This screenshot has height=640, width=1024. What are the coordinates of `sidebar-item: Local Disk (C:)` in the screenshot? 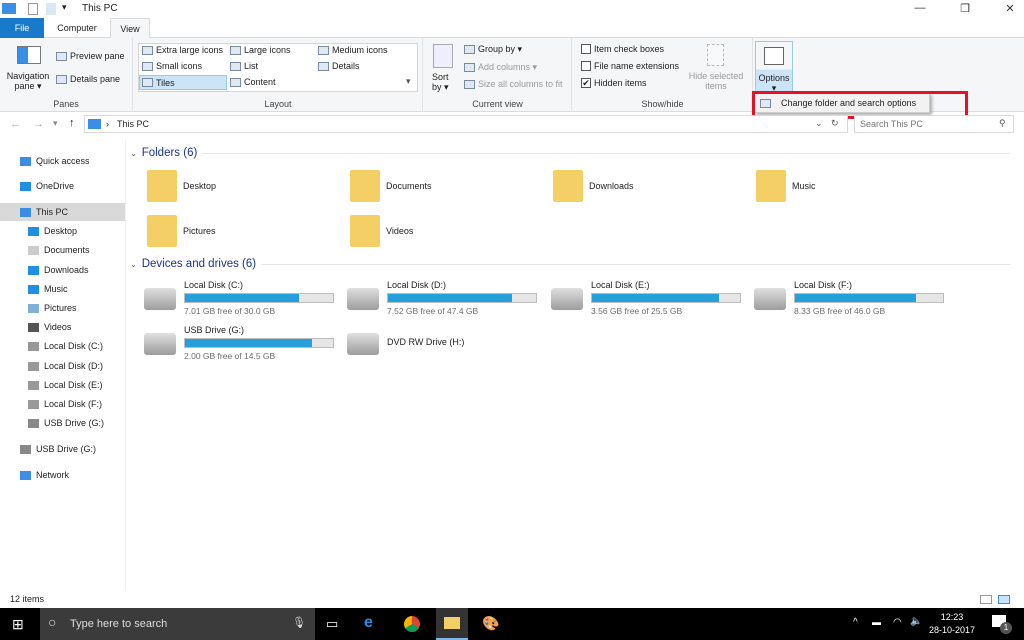 It's located at (62, 346).